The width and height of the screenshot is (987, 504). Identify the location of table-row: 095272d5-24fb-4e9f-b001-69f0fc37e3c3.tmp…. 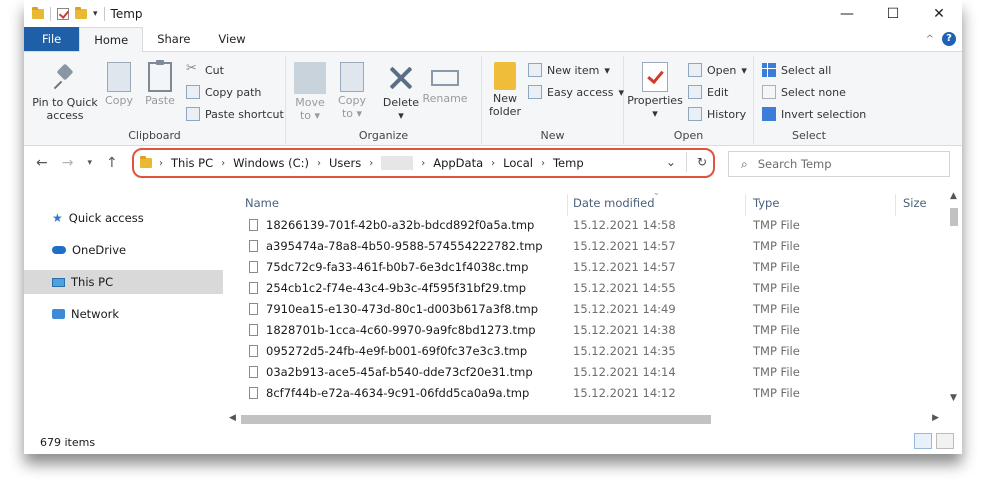
(593, 351).